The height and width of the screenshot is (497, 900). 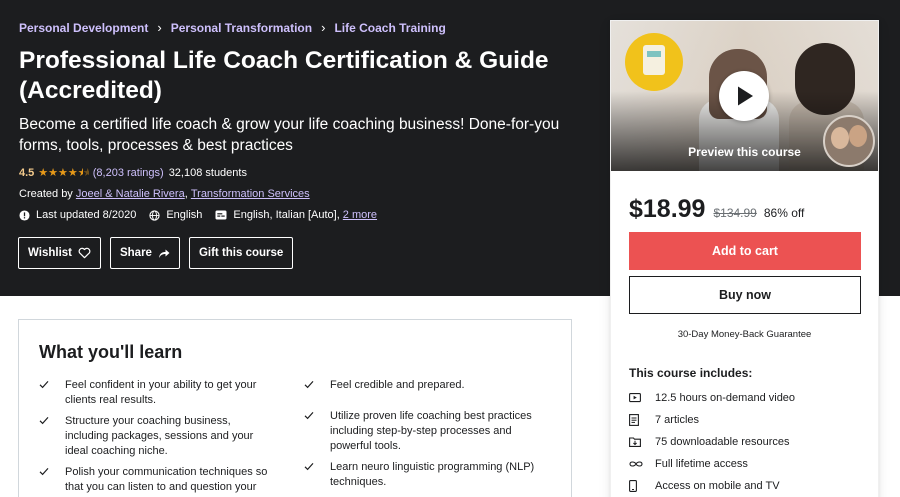 I want to click on video-icon, so click(x=642, y=398).